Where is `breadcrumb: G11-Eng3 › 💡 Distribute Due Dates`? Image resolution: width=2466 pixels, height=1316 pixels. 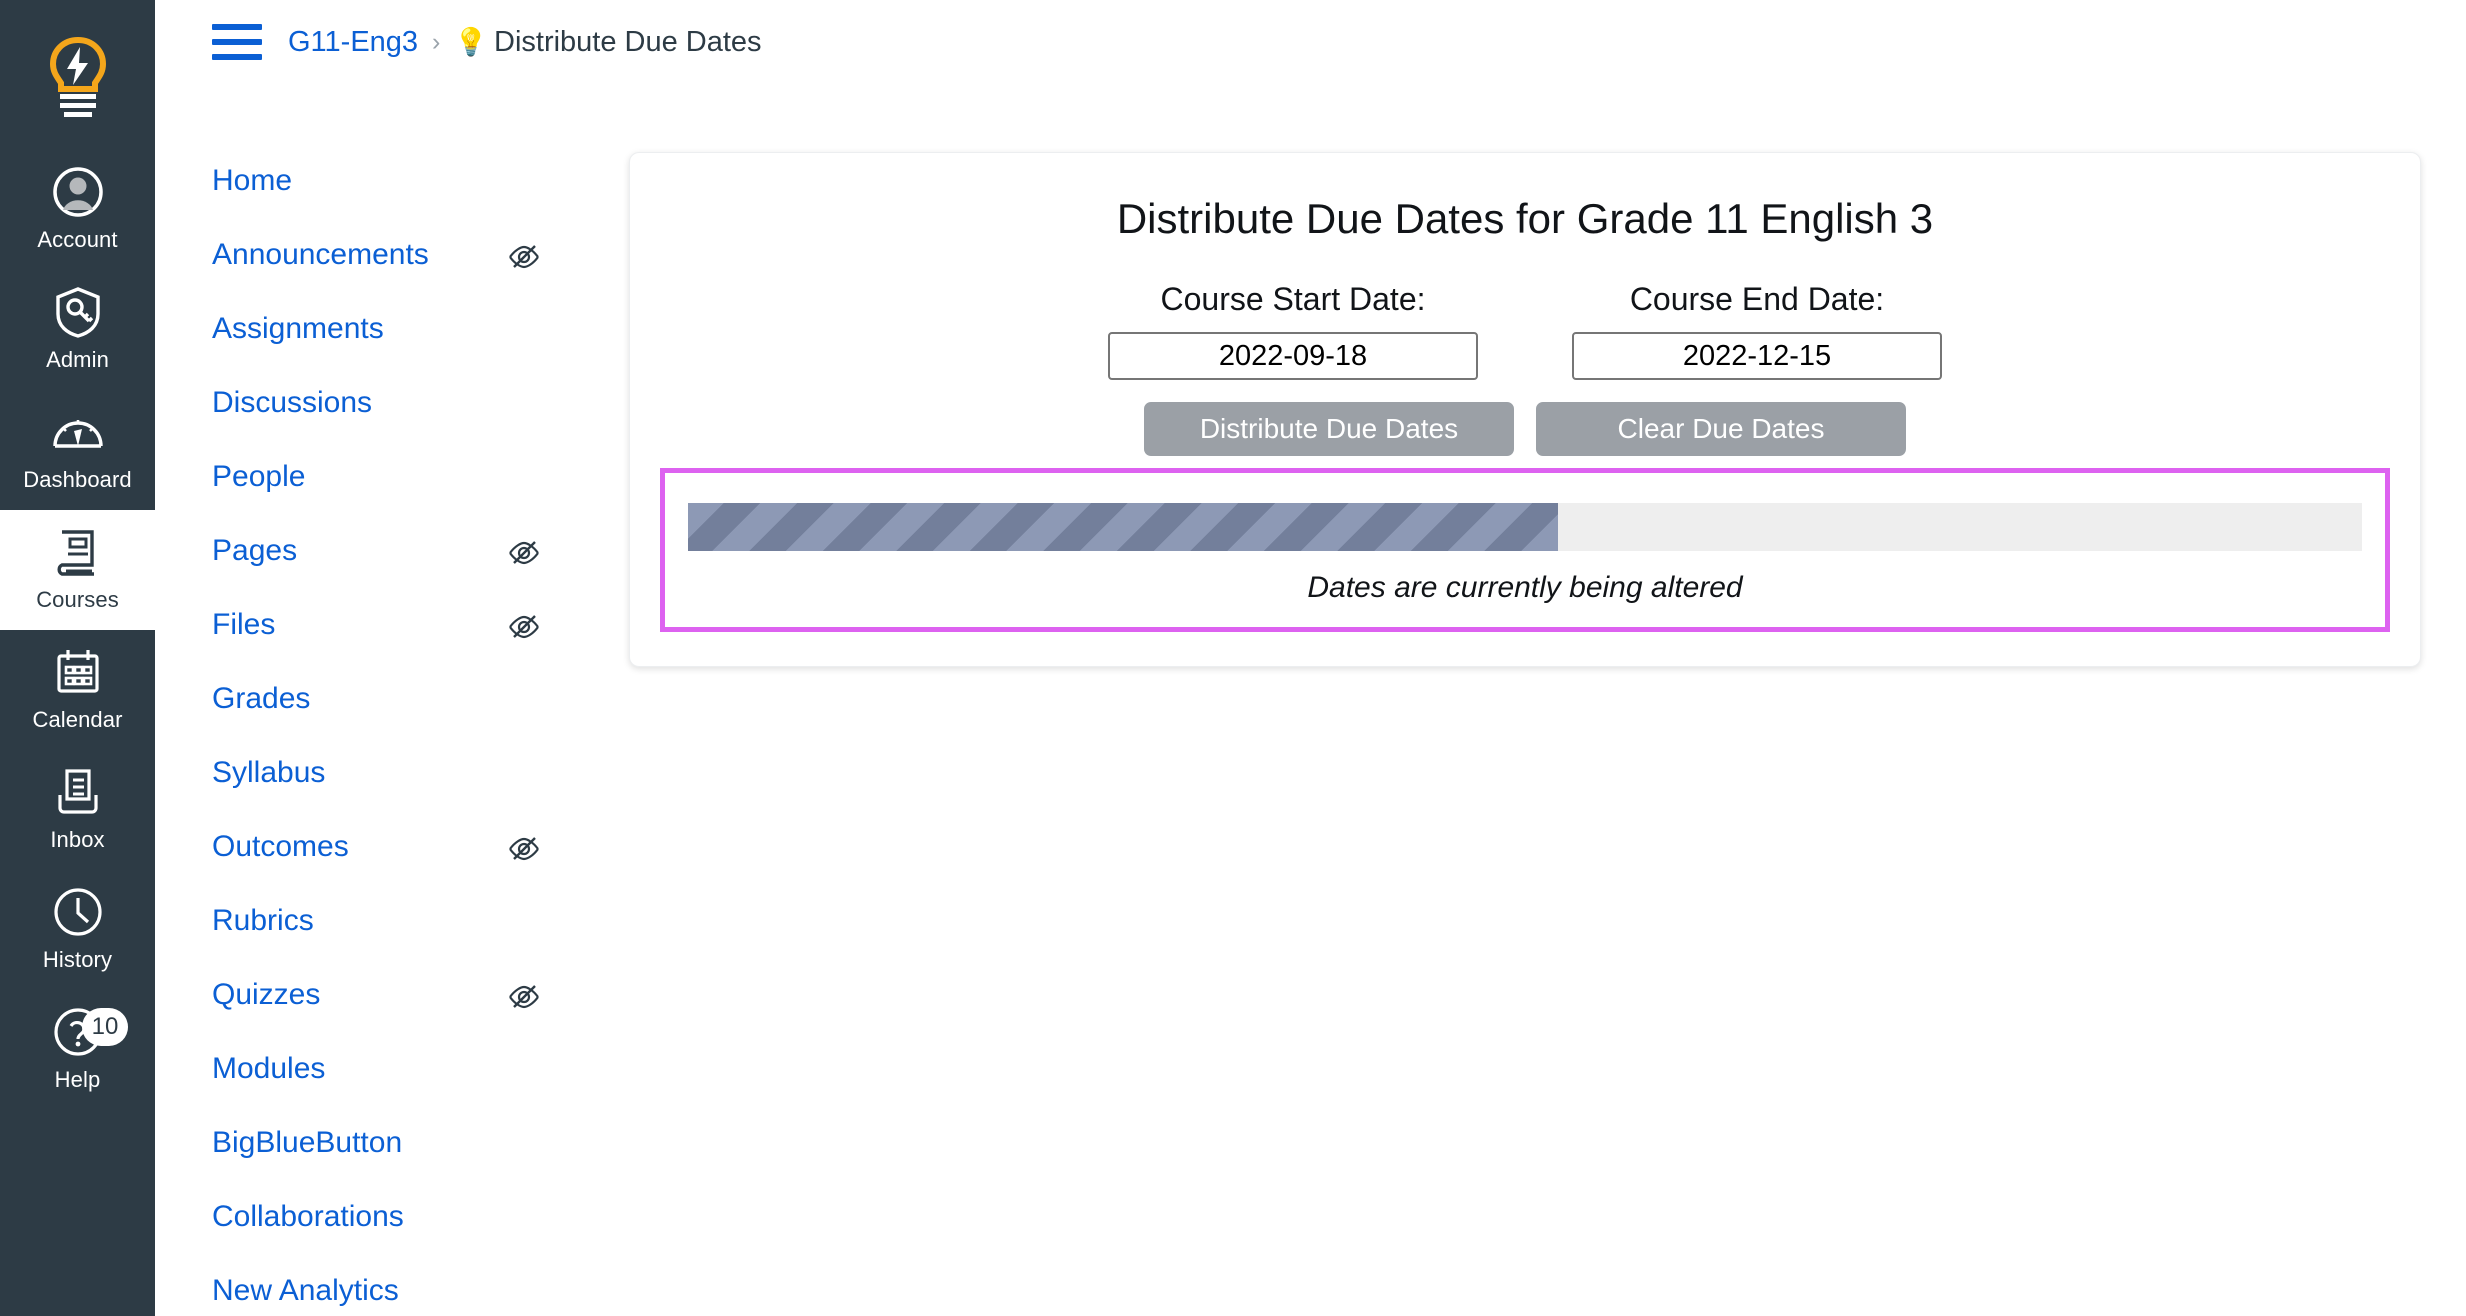
breadcrumb: G11-Eng3 › 💡 Distribute Due Dates is located at coordinates (525, 42).